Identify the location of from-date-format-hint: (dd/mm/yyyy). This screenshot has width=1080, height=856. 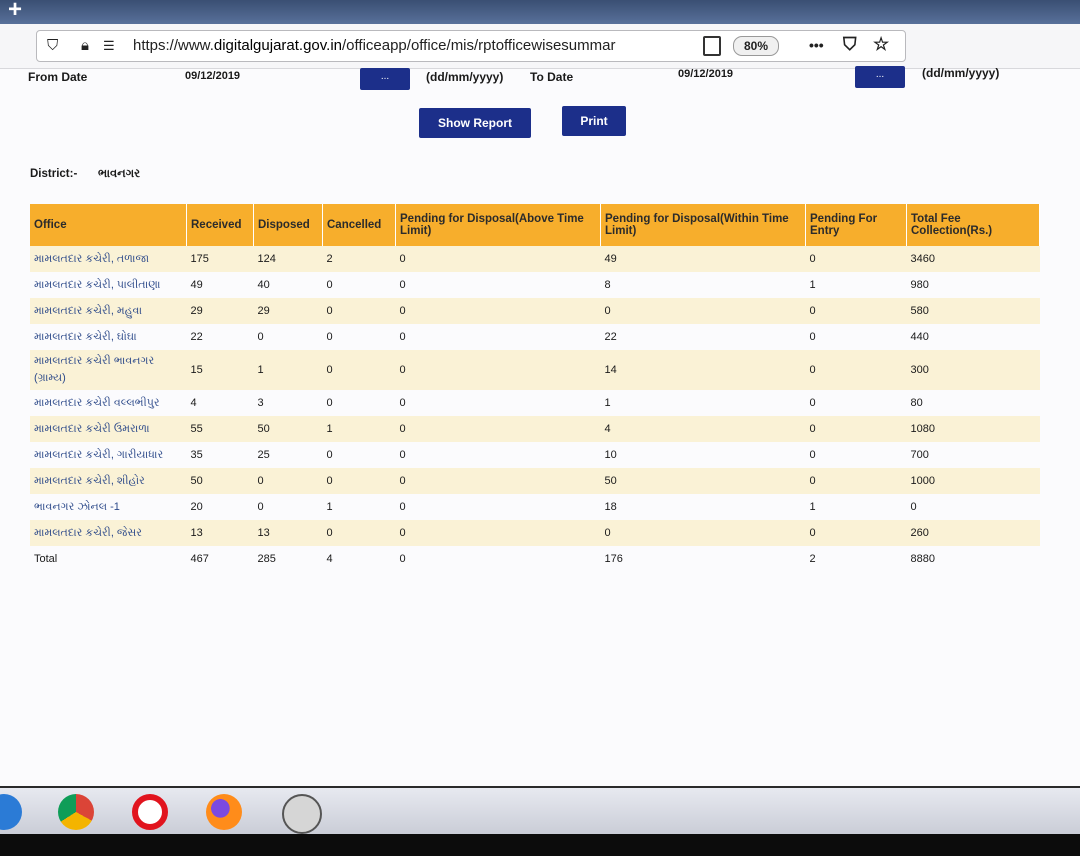
(465, 77).